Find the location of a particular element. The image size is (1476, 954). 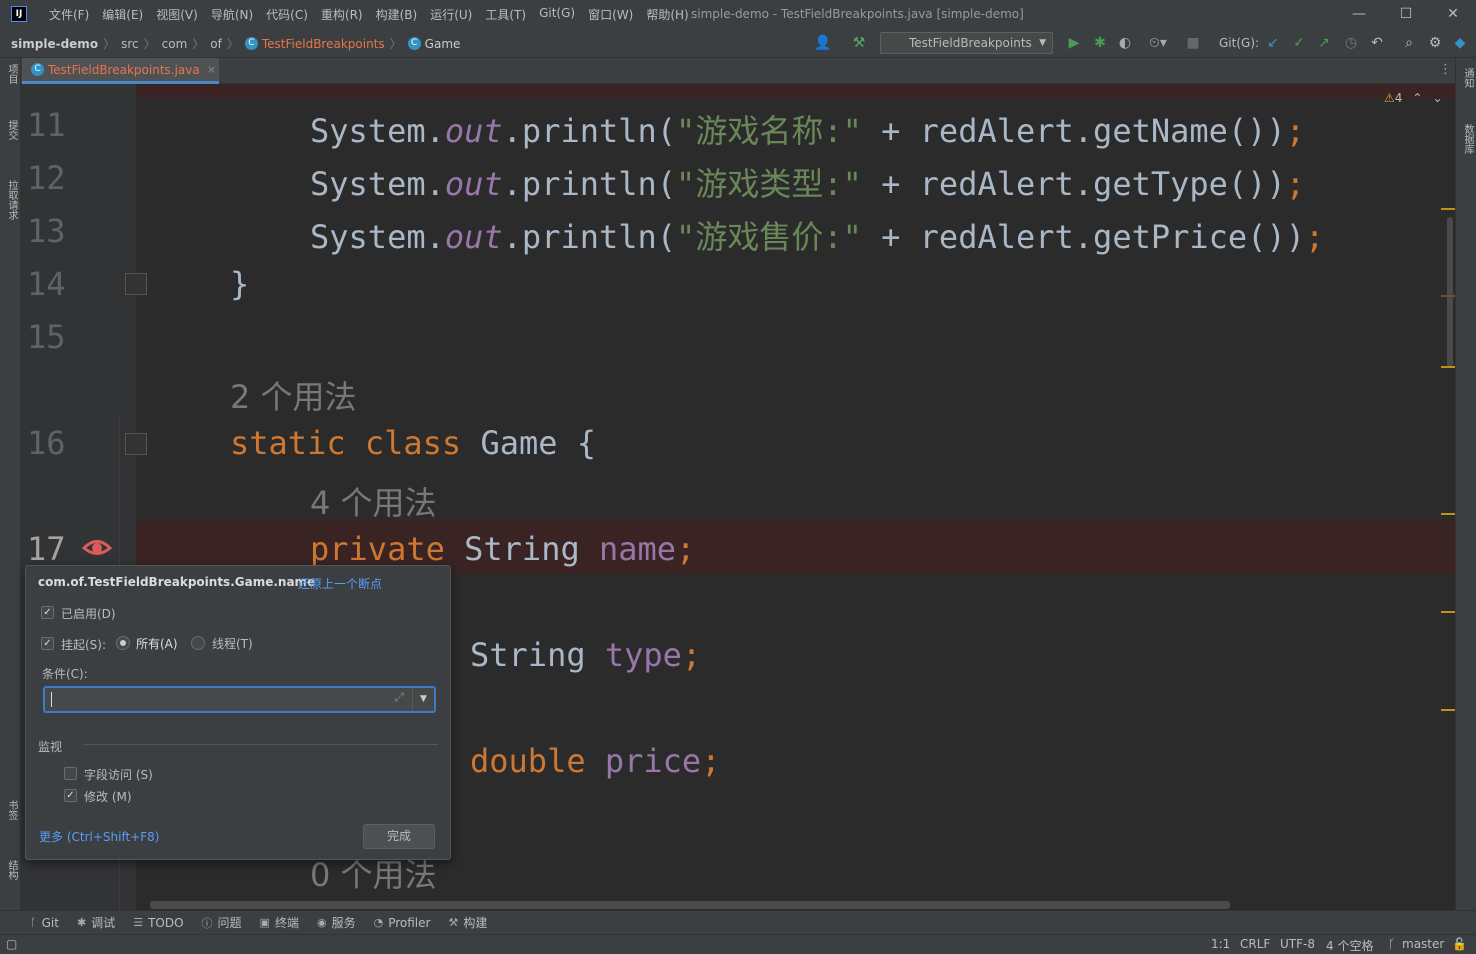

suspend-all-radio is located at coordinates (123, 643).